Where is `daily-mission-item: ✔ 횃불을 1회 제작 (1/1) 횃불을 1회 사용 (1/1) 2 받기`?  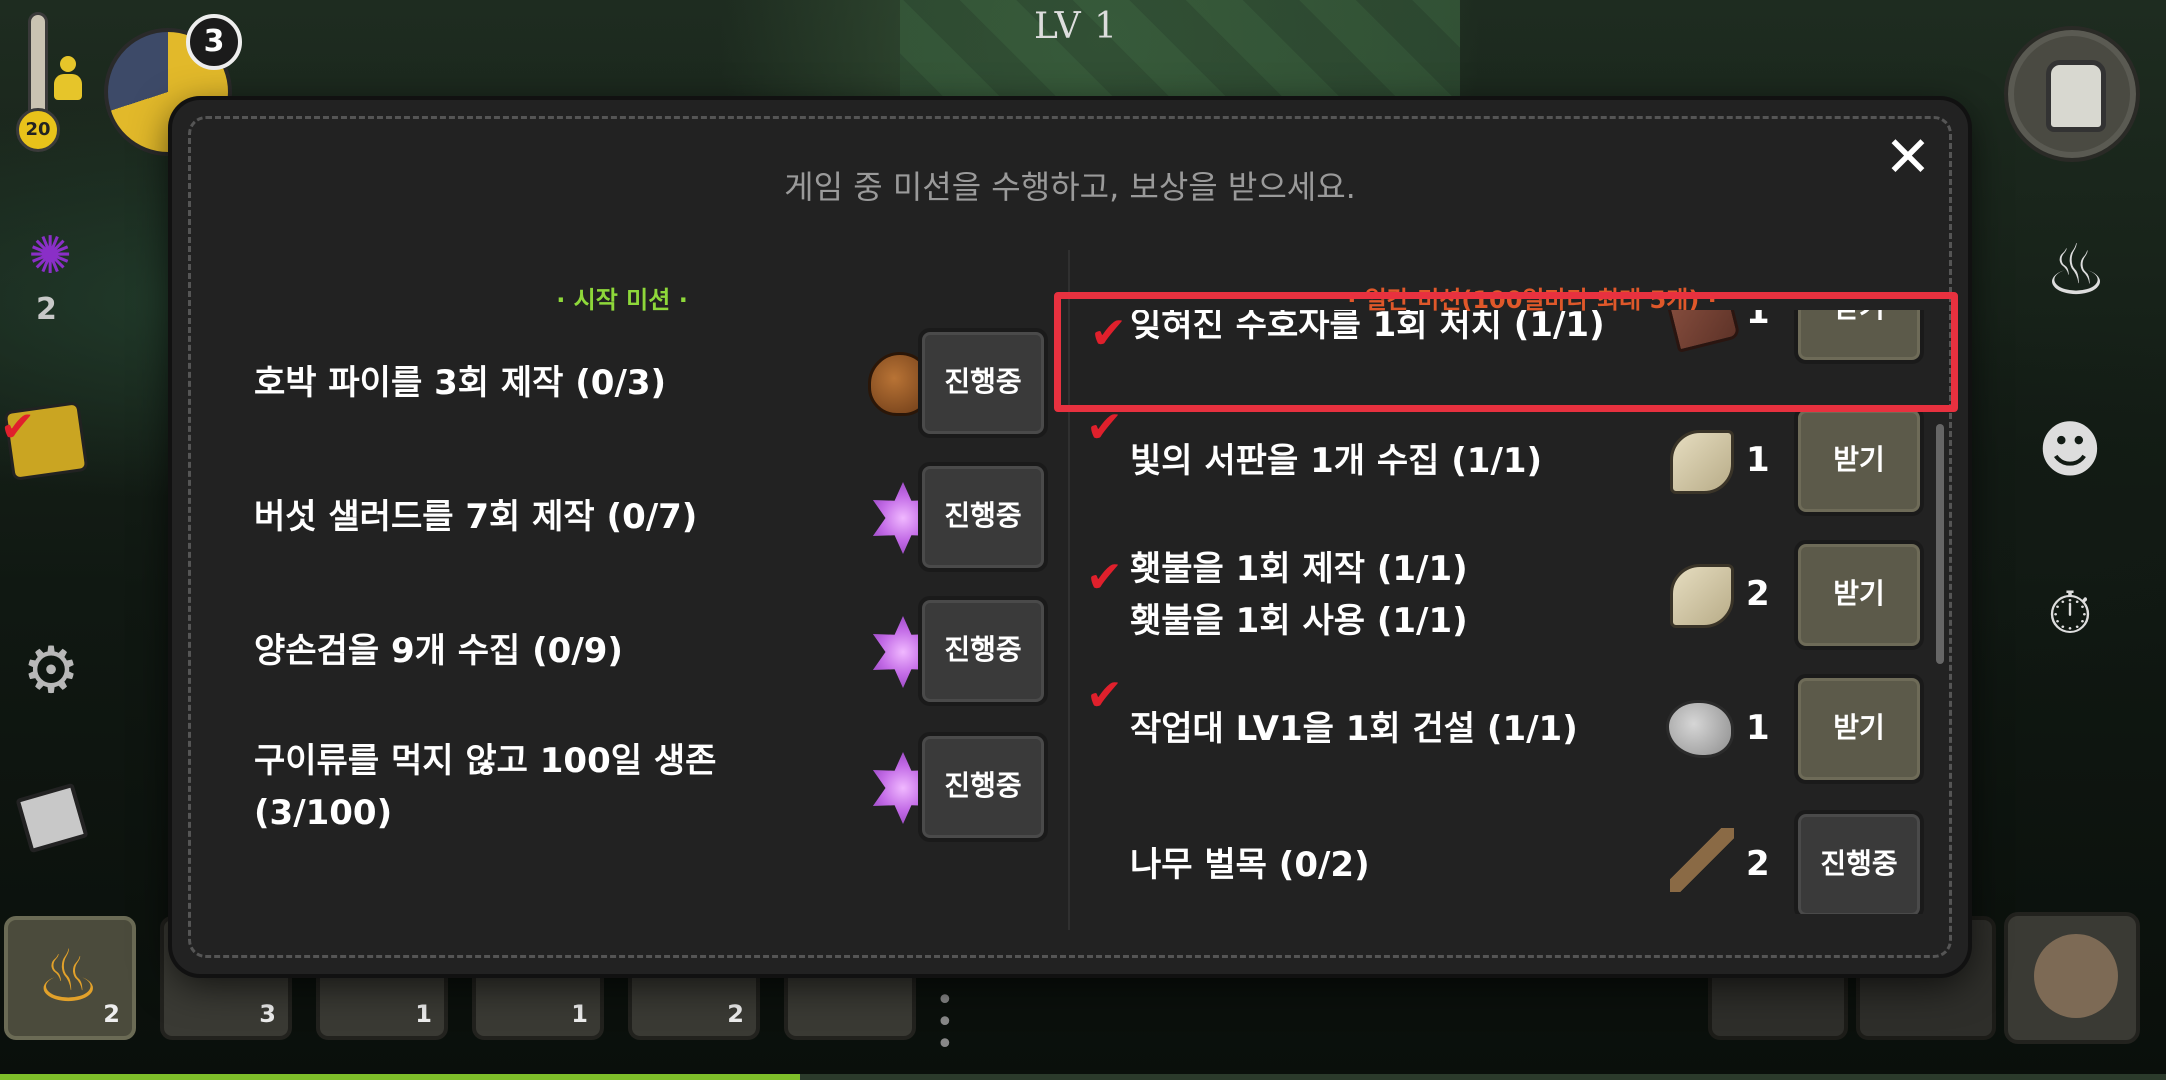 daily-mission-item: ✔ 횃불을 1회 제작 (1/1) 횃불을 1회 사용 (1/1) 2 받기 is located at coordinates (1522, 595).